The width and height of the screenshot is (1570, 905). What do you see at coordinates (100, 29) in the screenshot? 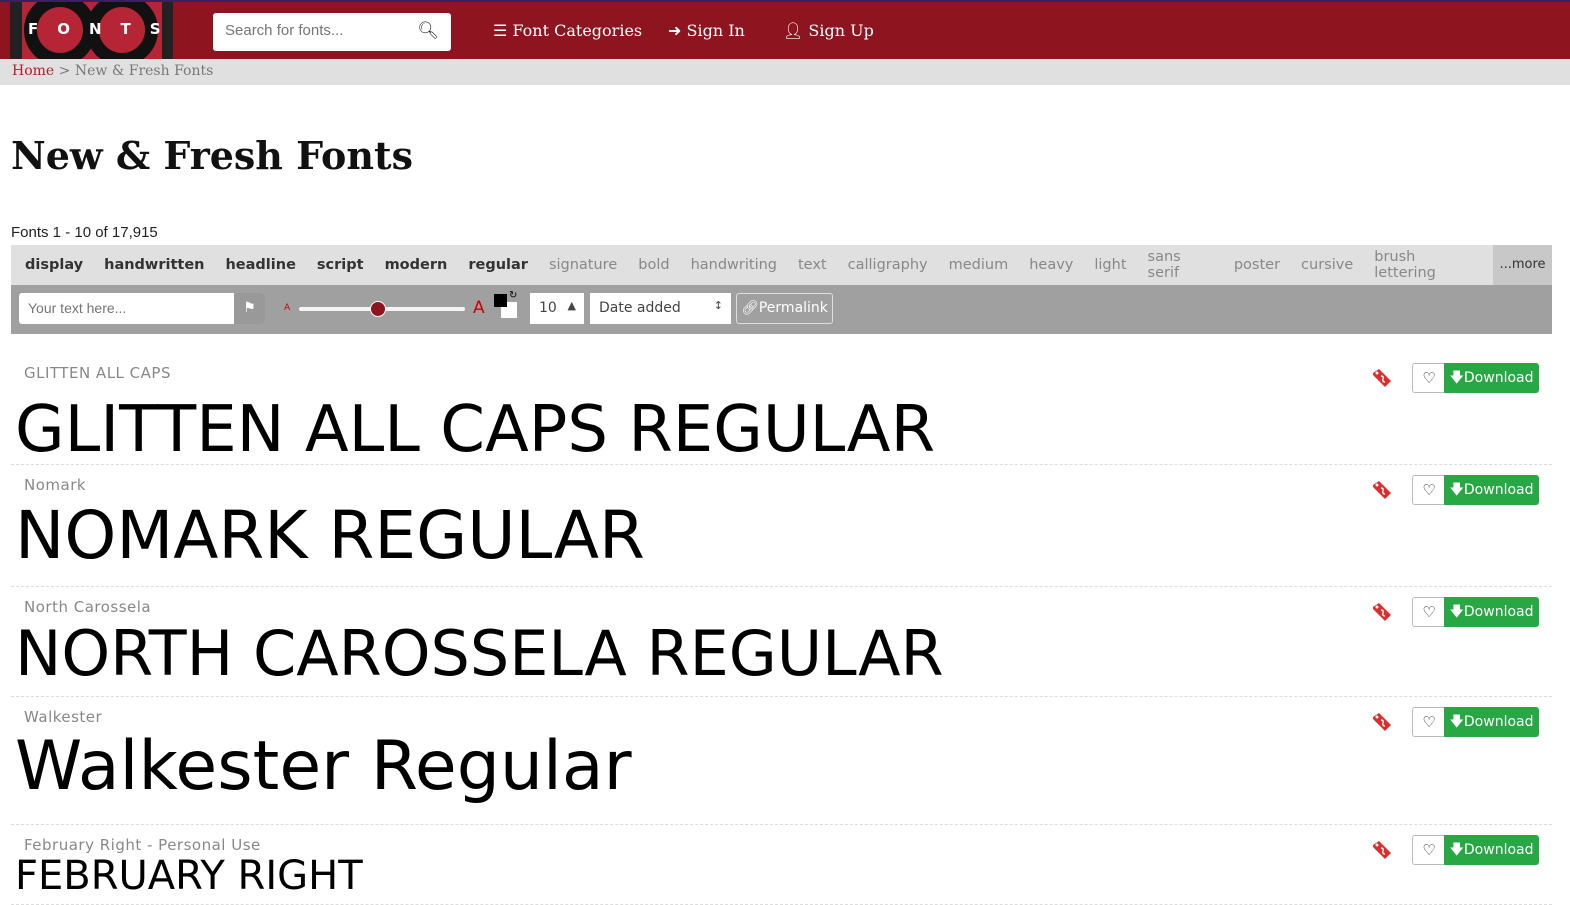
I see `logo-text: FONTS` at bounding box center [100, 29].